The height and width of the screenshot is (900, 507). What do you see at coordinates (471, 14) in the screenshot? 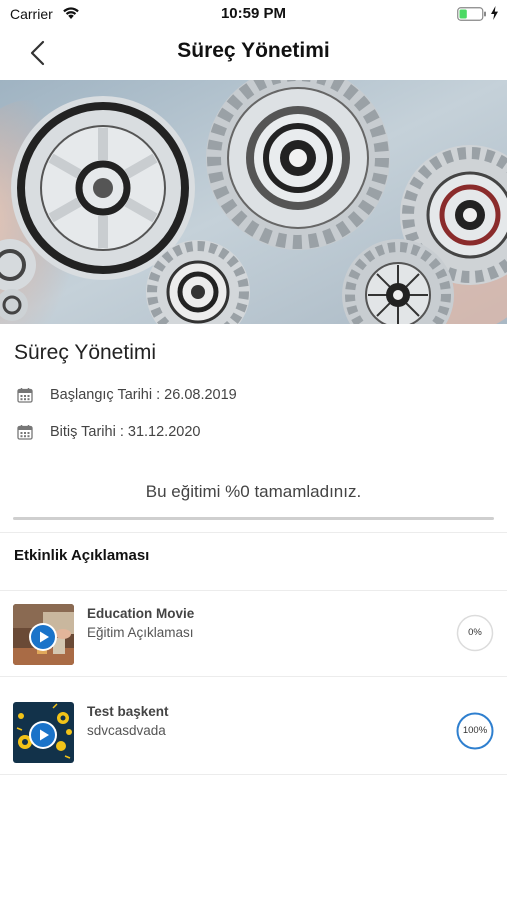
I see `battery-icon` at bounding box center [471, 14].